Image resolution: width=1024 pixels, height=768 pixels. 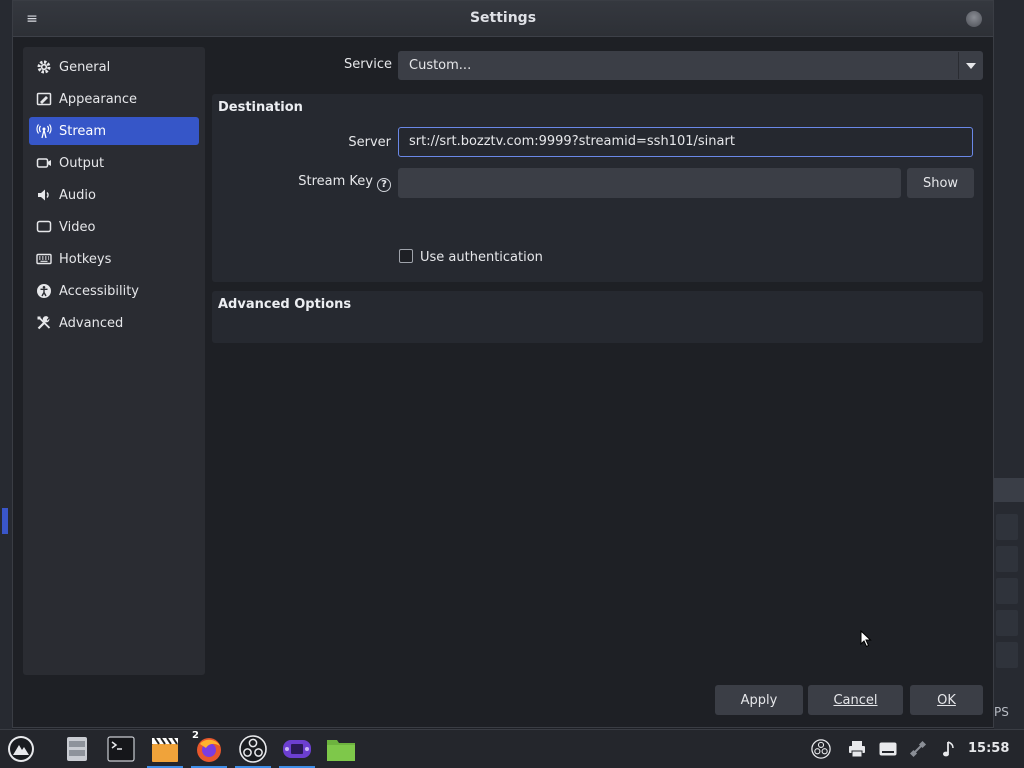 I want to click on sidebar-item-hotkeys: Hotkeys, so click(x=114, y=259).